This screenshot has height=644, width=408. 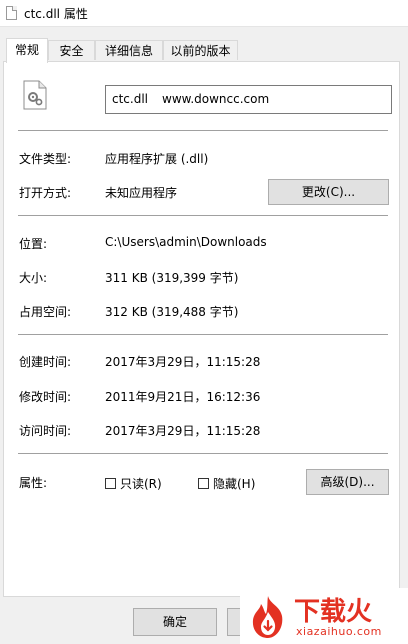 I want to click on size-on-disk-label: 占用空间:, so click(x=45, y=312).